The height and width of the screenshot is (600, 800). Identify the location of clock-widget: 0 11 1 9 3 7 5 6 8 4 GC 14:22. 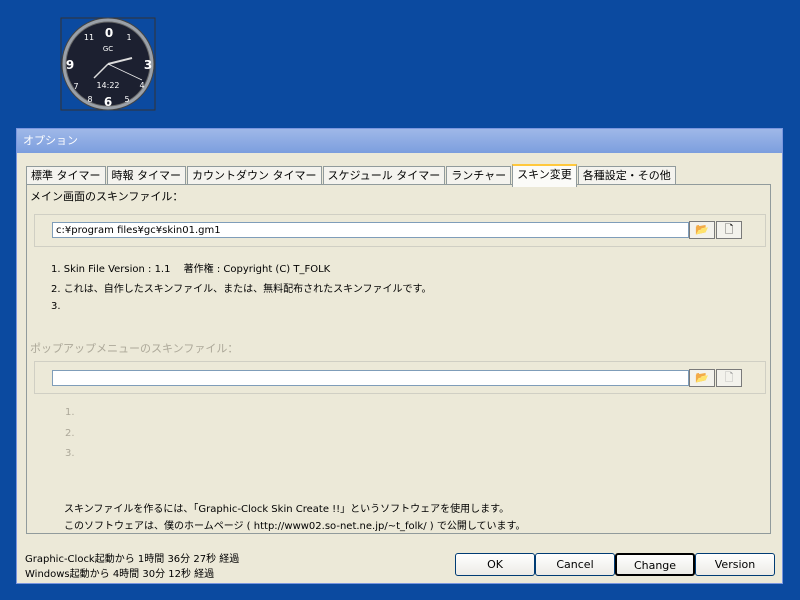
(108, 64).